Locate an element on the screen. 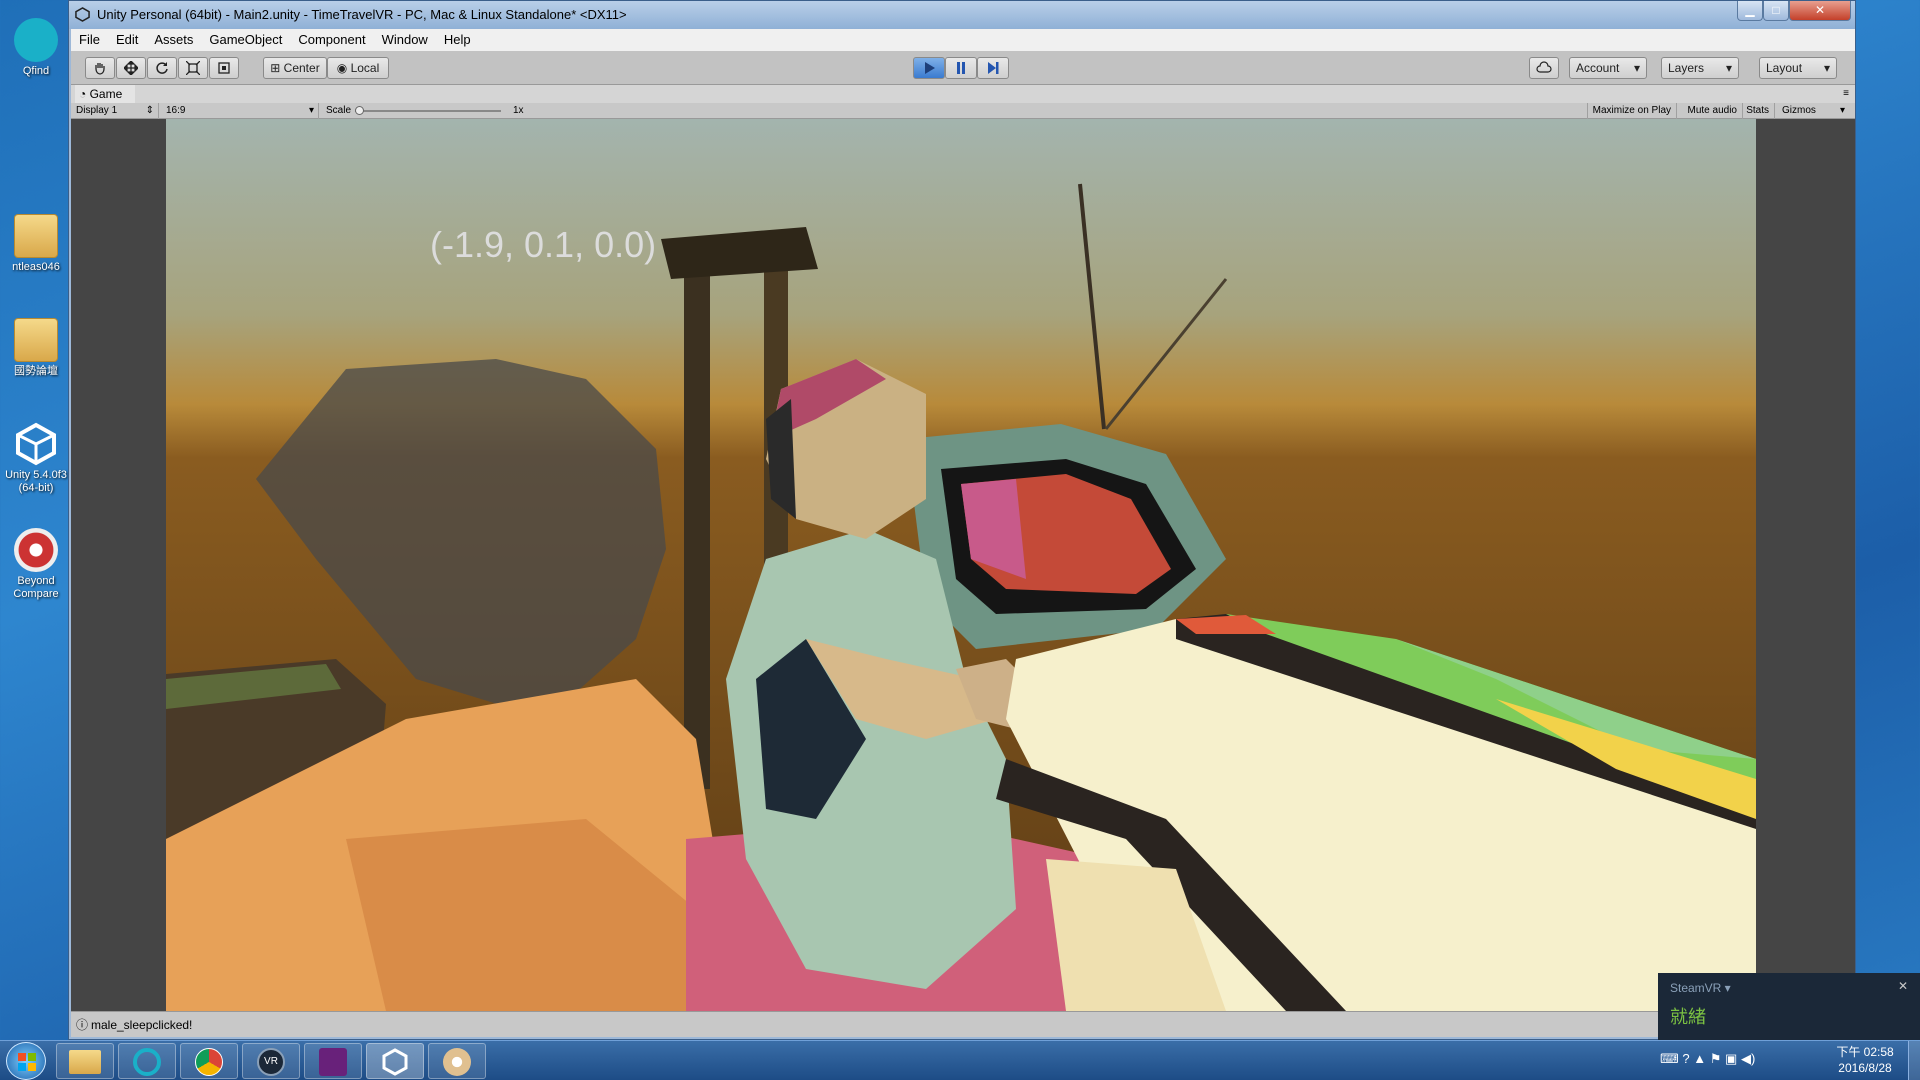 Image resolution: width=1920 pixels, height=1080 pixels. menu-help: Help is located at coordinates (457, 40).